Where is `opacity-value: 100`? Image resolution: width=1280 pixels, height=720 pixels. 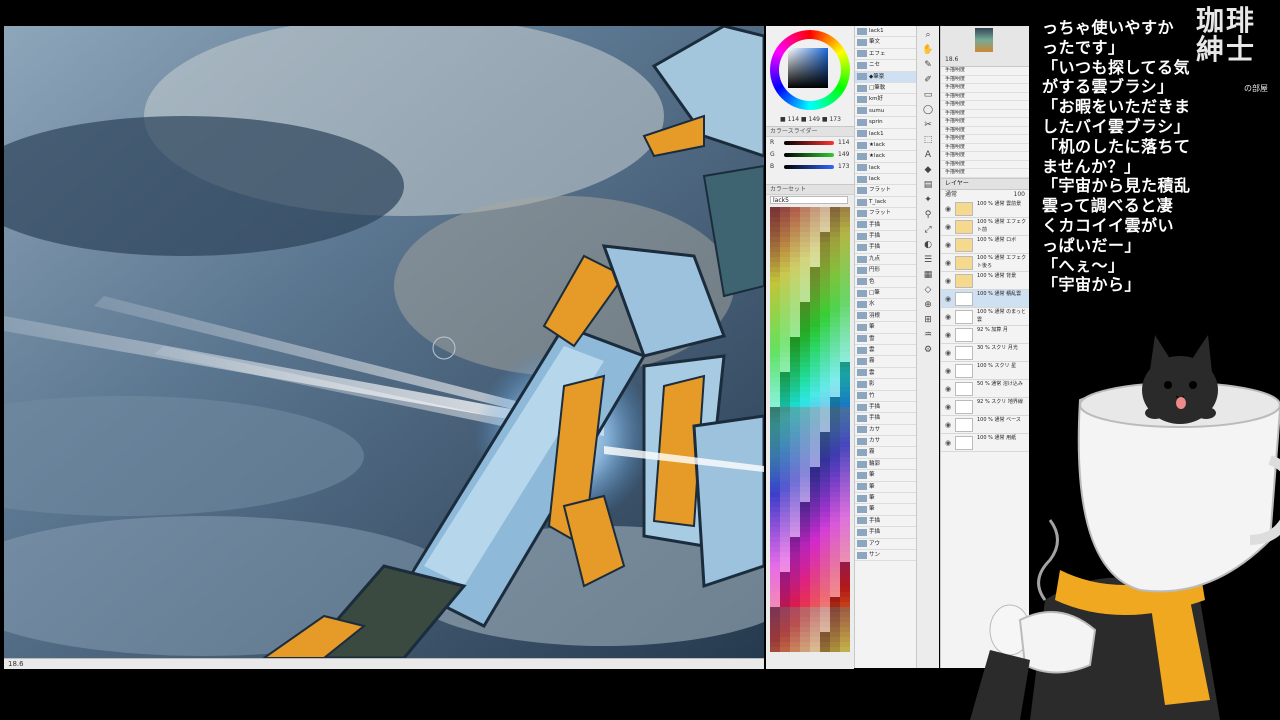
opacity-value: 100 is located at coordinates (1019, 195).